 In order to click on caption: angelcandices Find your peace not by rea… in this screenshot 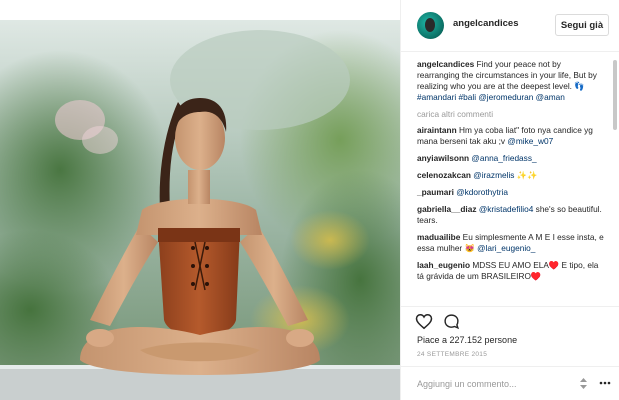, I will do `click(510, 81)`.